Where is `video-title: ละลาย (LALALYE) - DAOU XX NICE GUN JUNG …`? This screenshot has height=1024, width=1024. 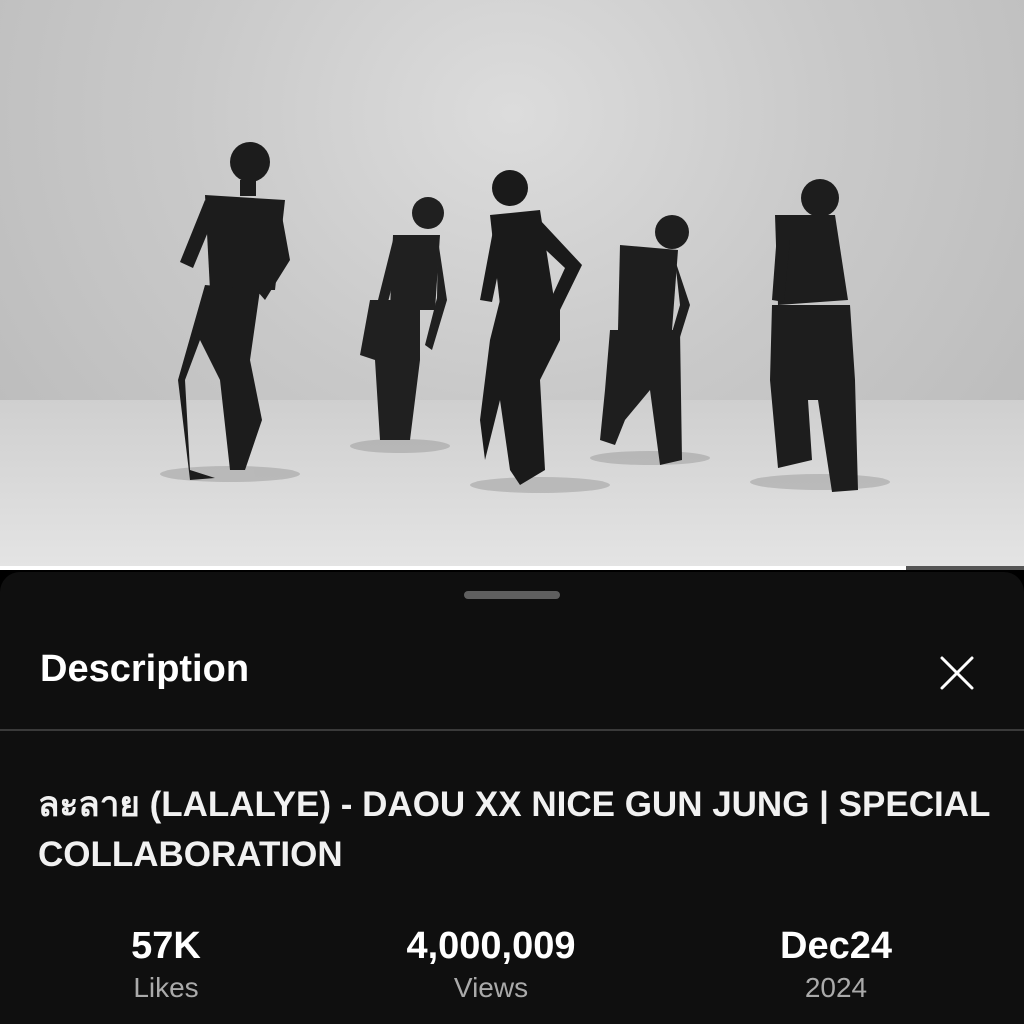
video-title: ละลาย (LALALYE) - DAOU XX NICE GUN JUNG … is located at coordinates (514, 829).